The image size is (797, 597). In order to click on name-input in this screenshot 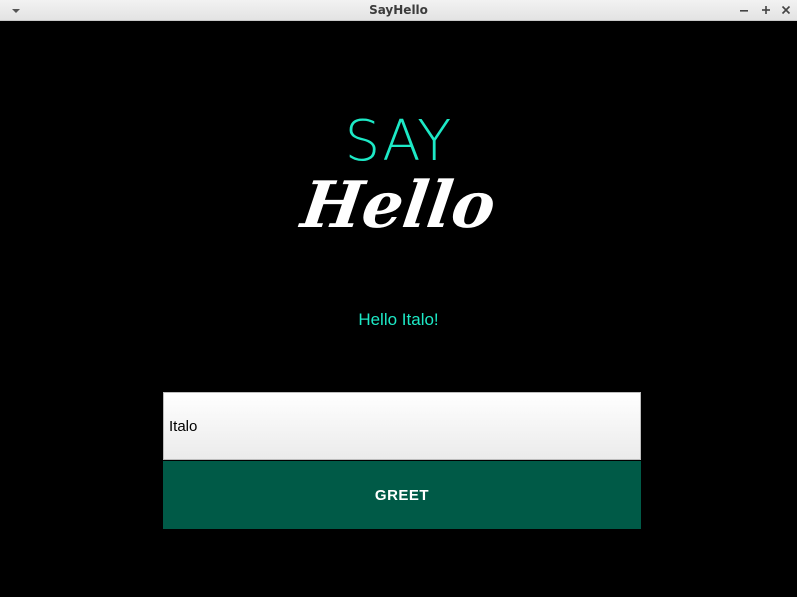, I will do `click(402, 426)`.